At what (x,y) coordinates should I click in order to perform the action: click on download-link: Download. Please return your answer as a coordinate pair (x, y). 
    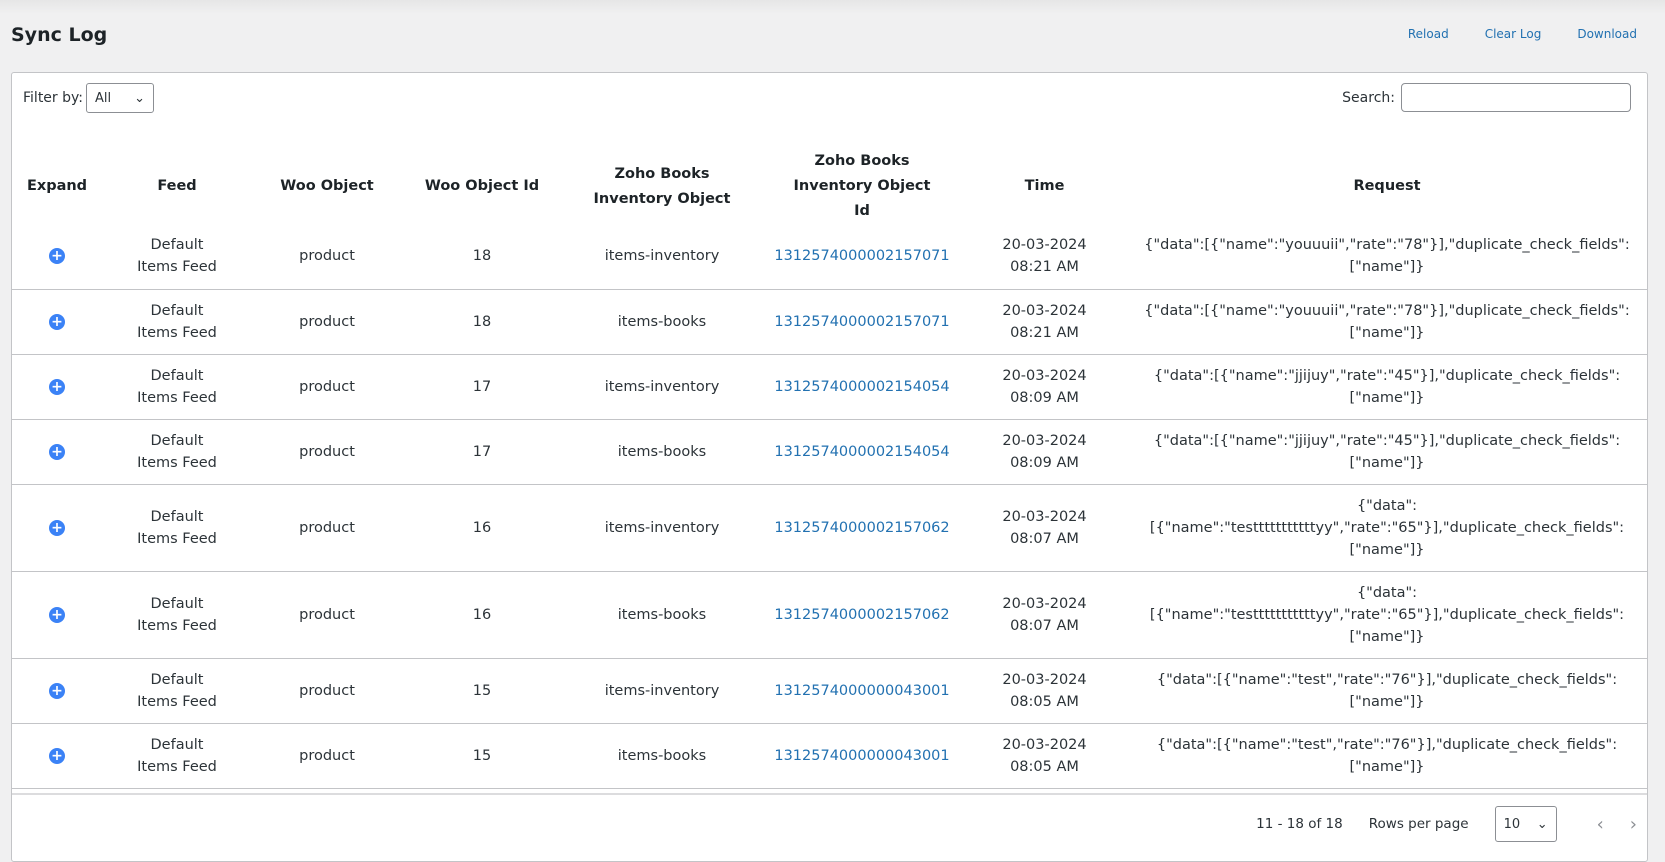
    Looking at the image, I should click on (1607, 34).